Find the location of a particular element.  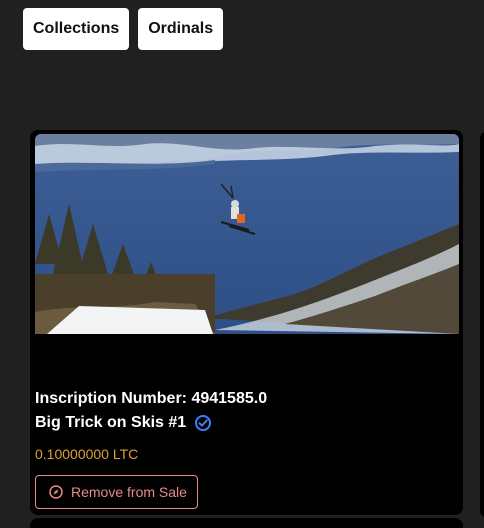

next-row-card-edge is located at coordinates (246, 523).